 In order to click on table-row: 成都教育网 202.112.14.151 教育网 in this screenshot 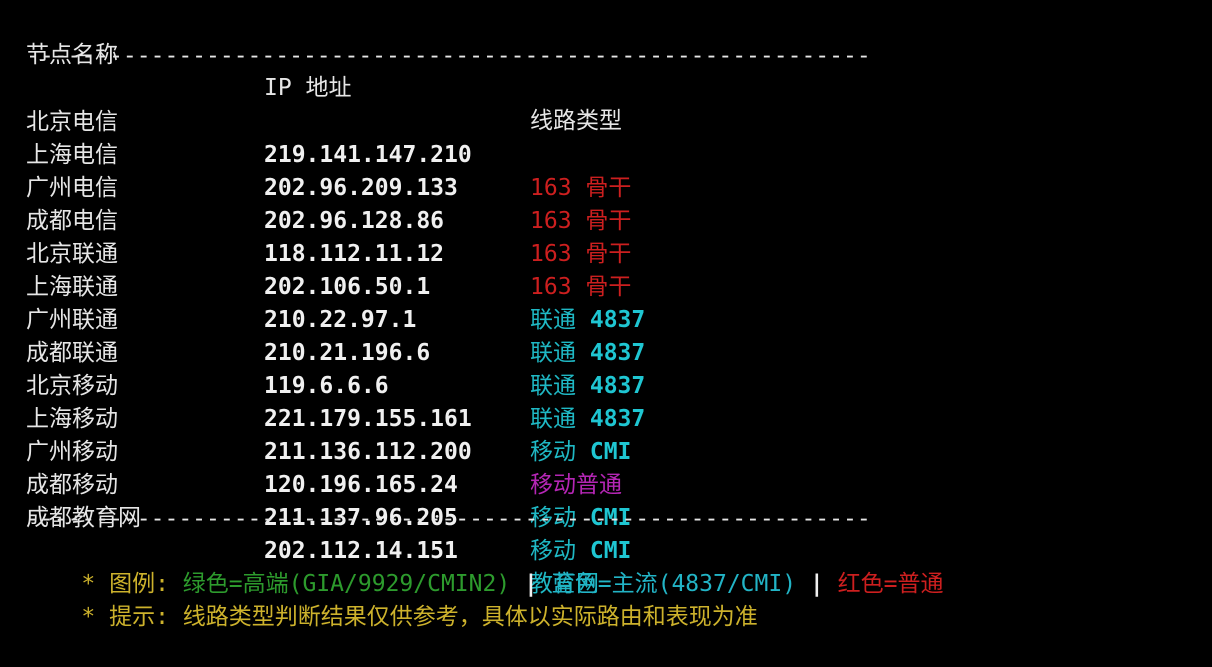, I will do `click(312, 533)`.